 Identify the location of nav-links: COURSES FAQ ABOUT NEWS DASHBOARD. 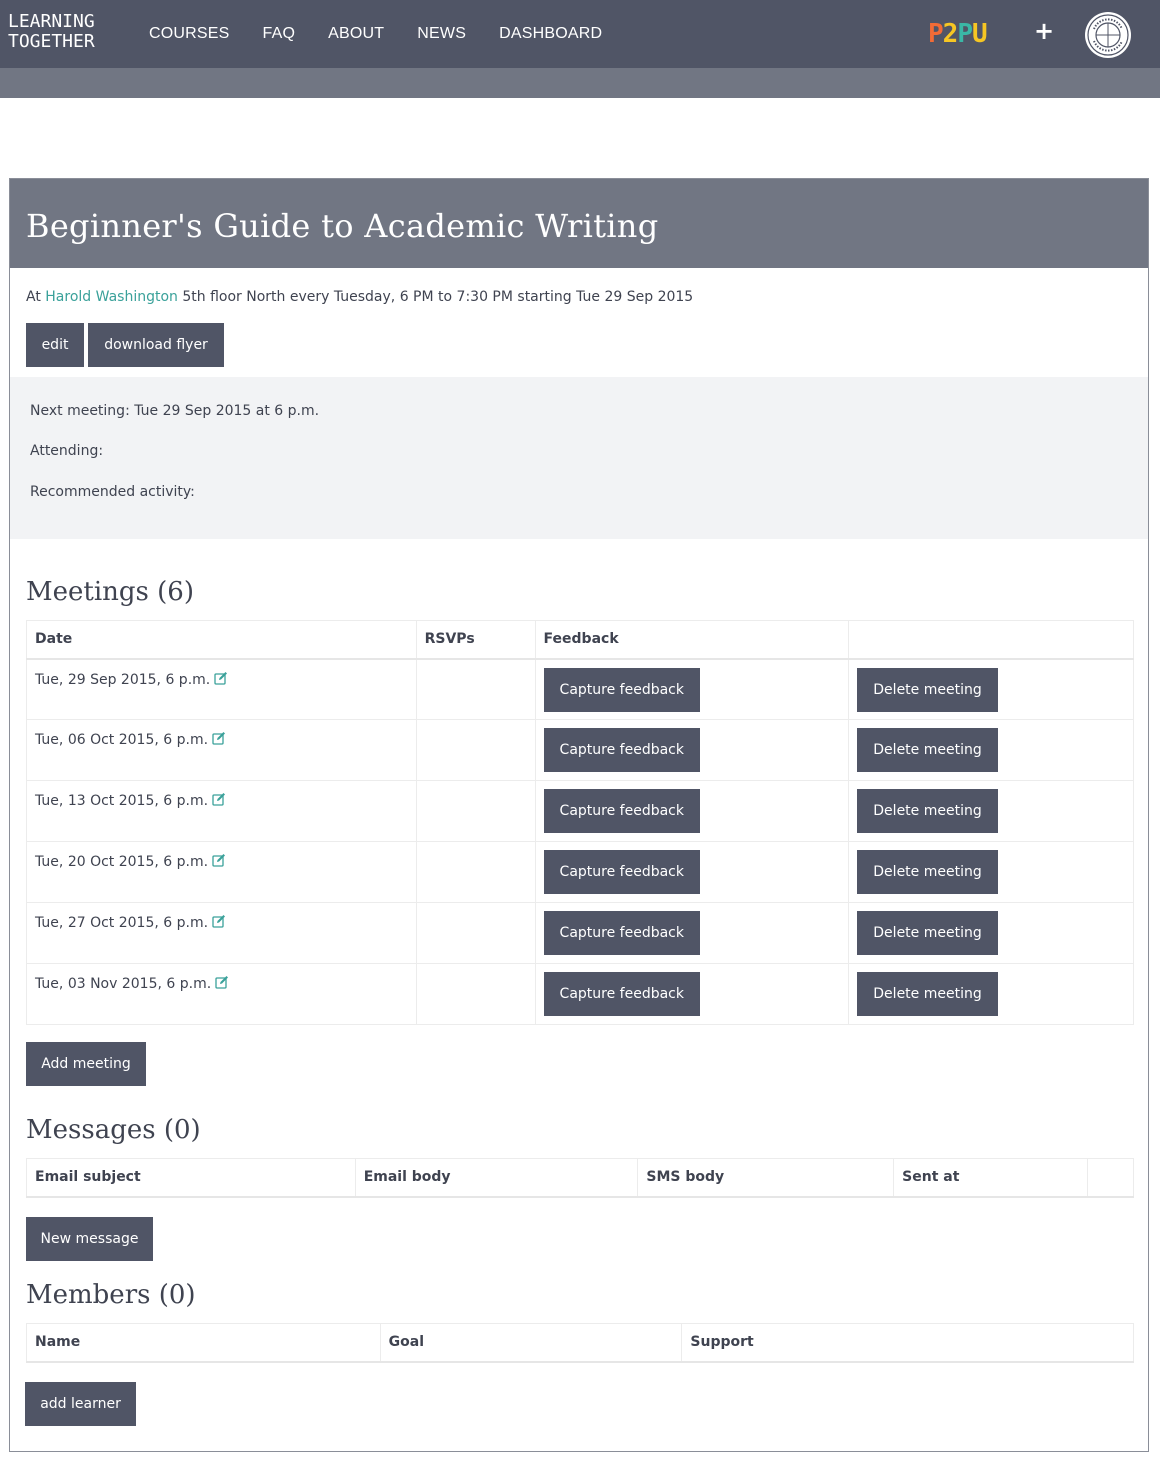
(392, 34).